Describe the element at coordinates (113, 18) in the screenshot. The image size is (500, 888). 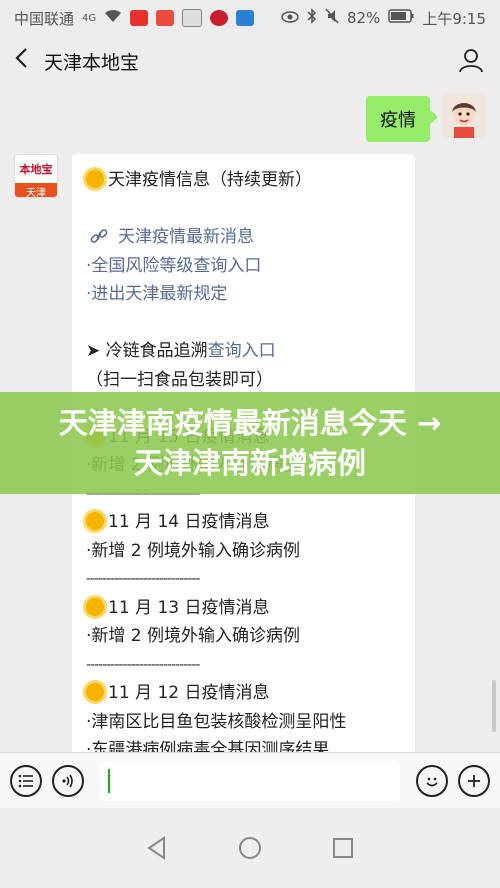
I see `wifi-icon` at that location.